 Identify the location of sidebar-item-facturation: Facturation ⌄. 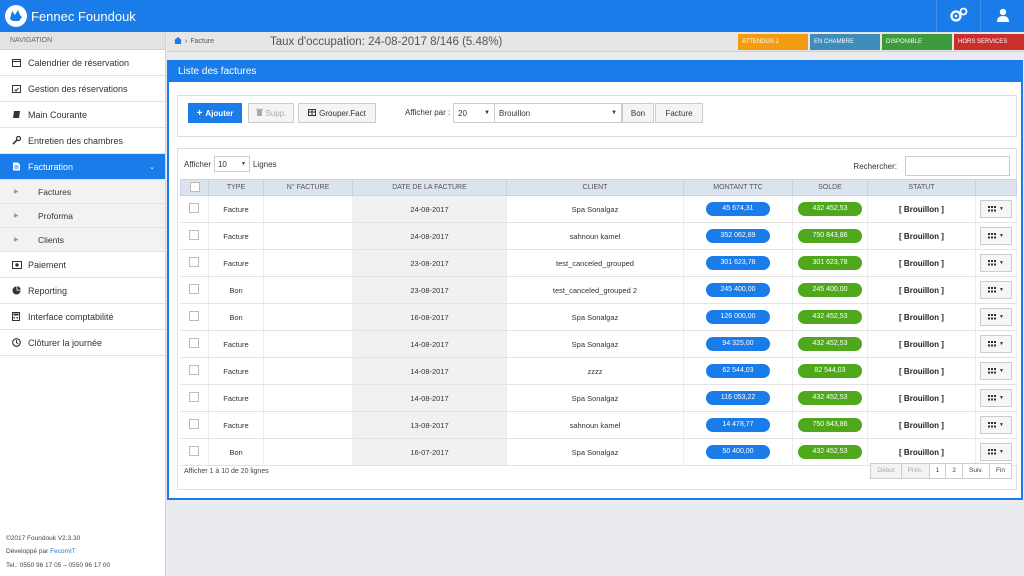
(82, 167).